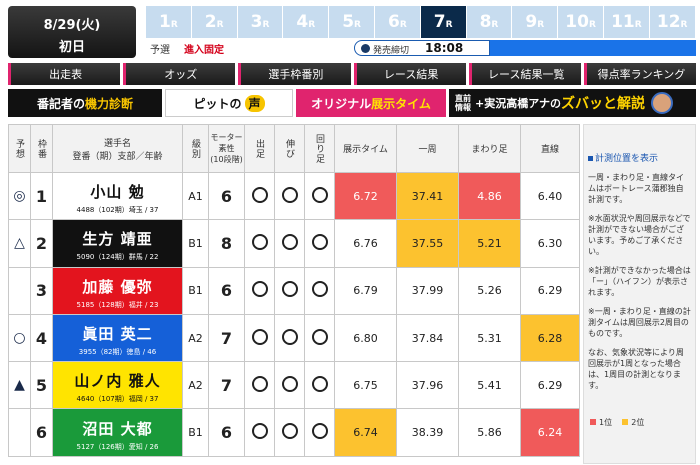 The image size is (700, 465). I want to click on race-tab-8: 8R, so click(489, 22).